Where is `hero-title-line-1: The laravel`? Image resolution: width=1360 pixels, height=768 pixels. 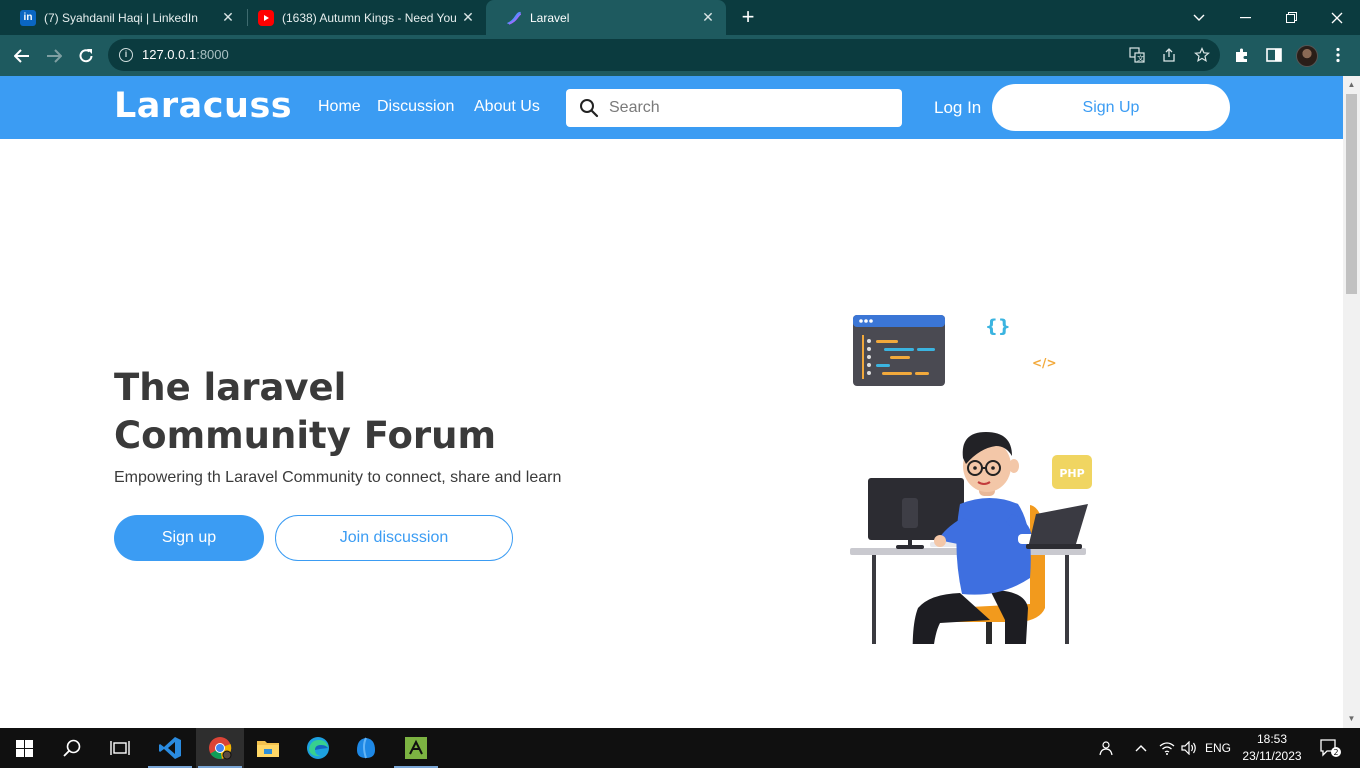
hero-title-line-1: The laravel is located at coordinates (230, 387).